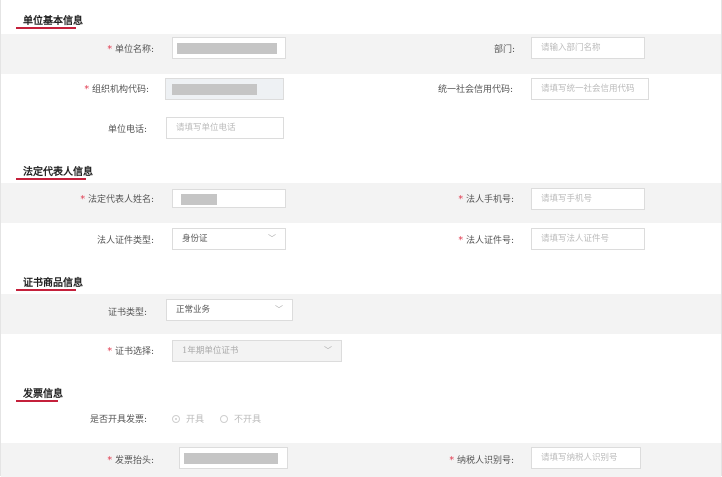 This screenshot has height=477, width=722. I want to click on radio-option-open: 开具, so click(188, 418).